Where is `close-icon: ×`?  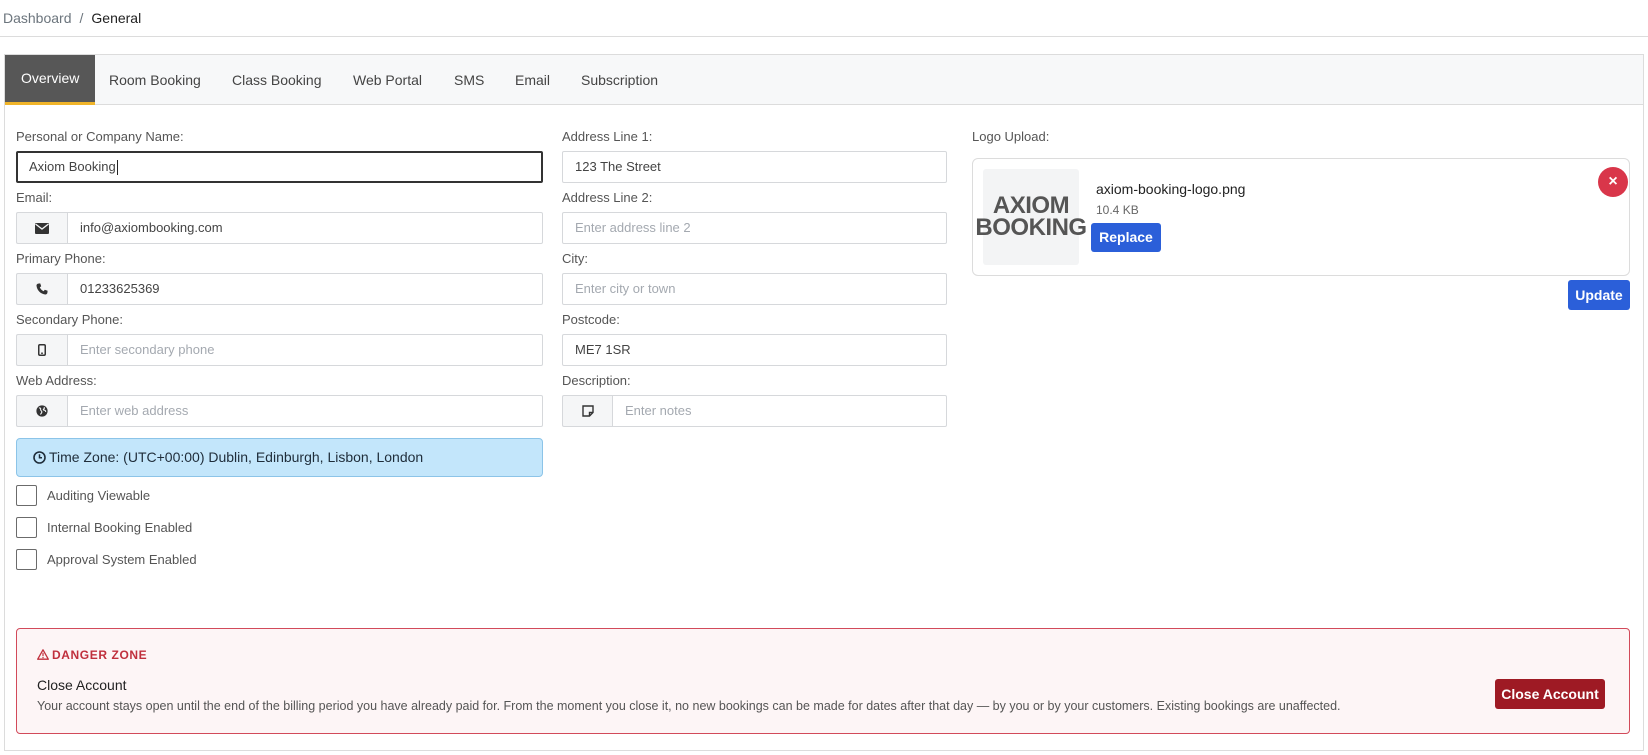
close-icon: × is located at coordinates (1613, 181).